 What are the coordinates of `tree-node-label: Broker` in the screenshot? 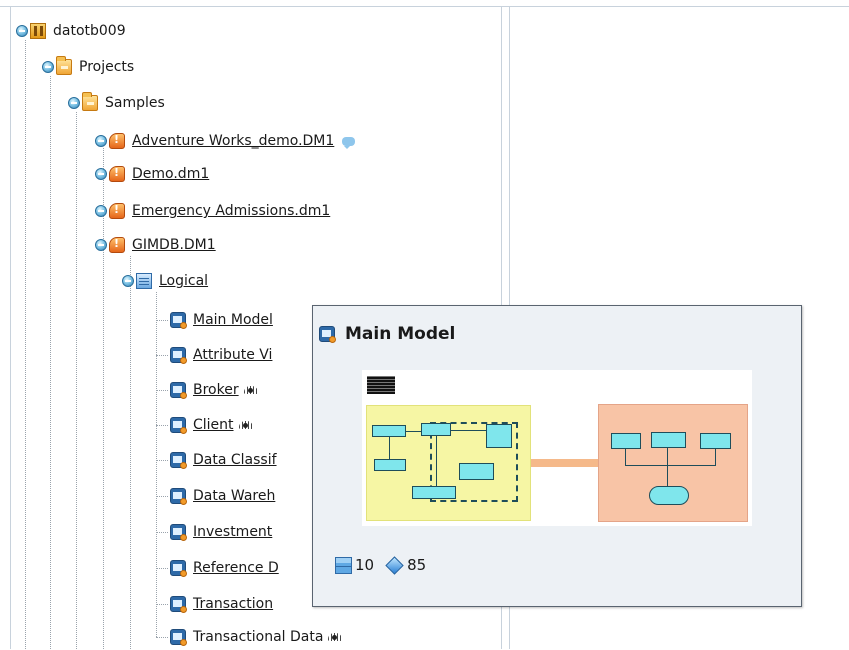 It's located at (216, 390).